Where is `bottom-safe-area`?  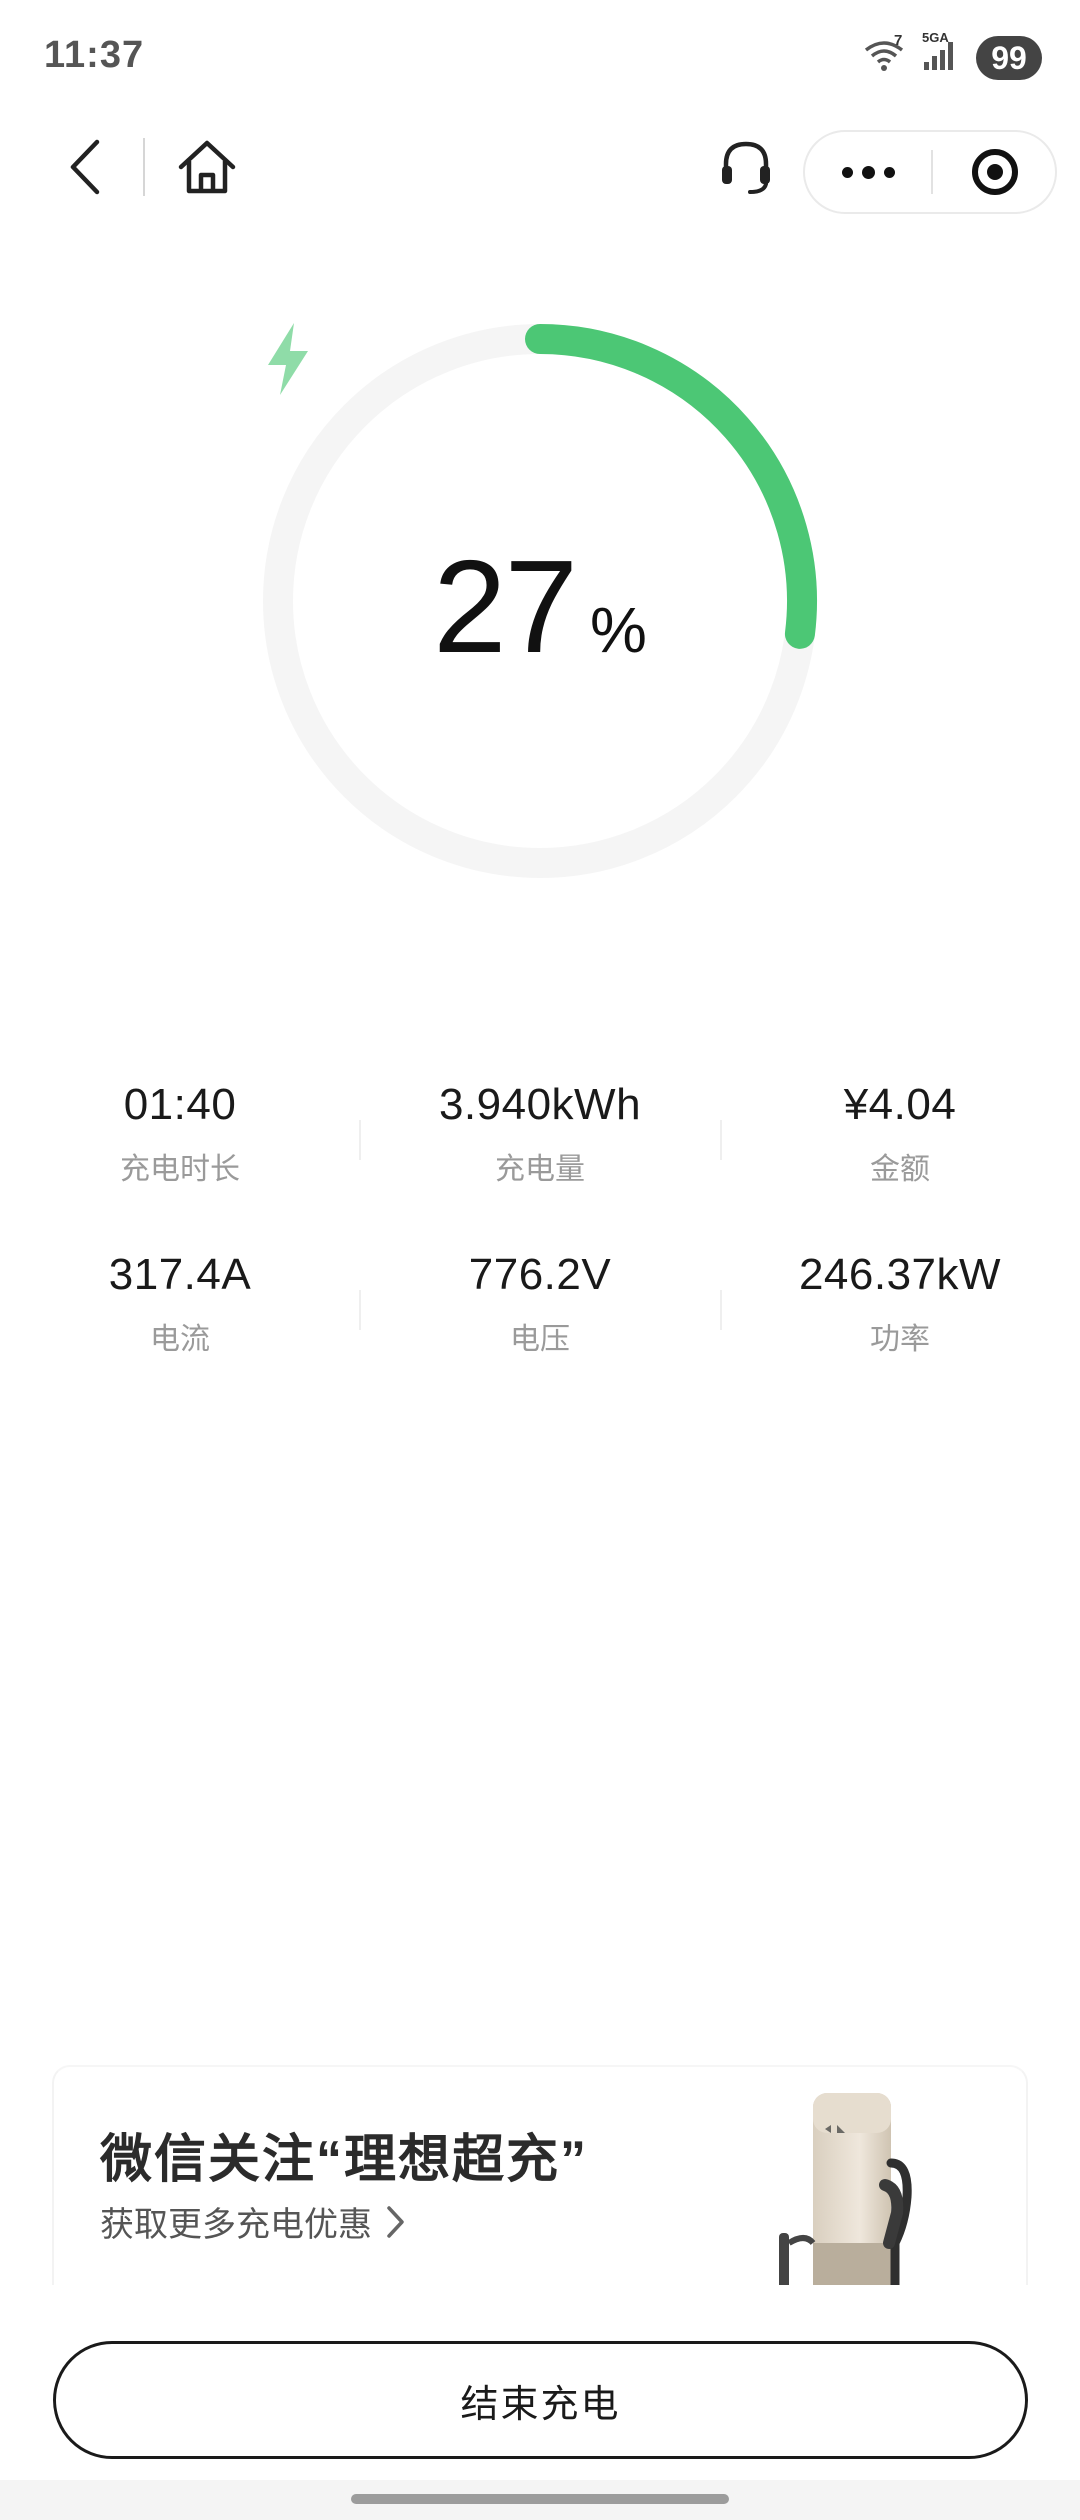 bottom-safe-area is located at coordinates (540, 2500).